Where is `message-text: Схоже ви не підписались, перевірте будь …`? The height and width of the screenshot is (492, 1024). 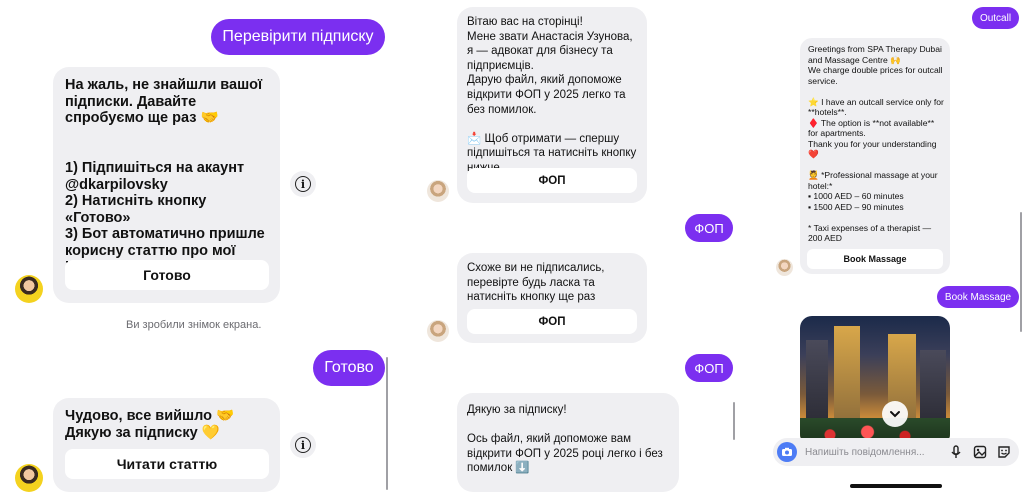
message-text: Схоже ви не підписались, перевірте будь … is located at coordinates (536, 283).